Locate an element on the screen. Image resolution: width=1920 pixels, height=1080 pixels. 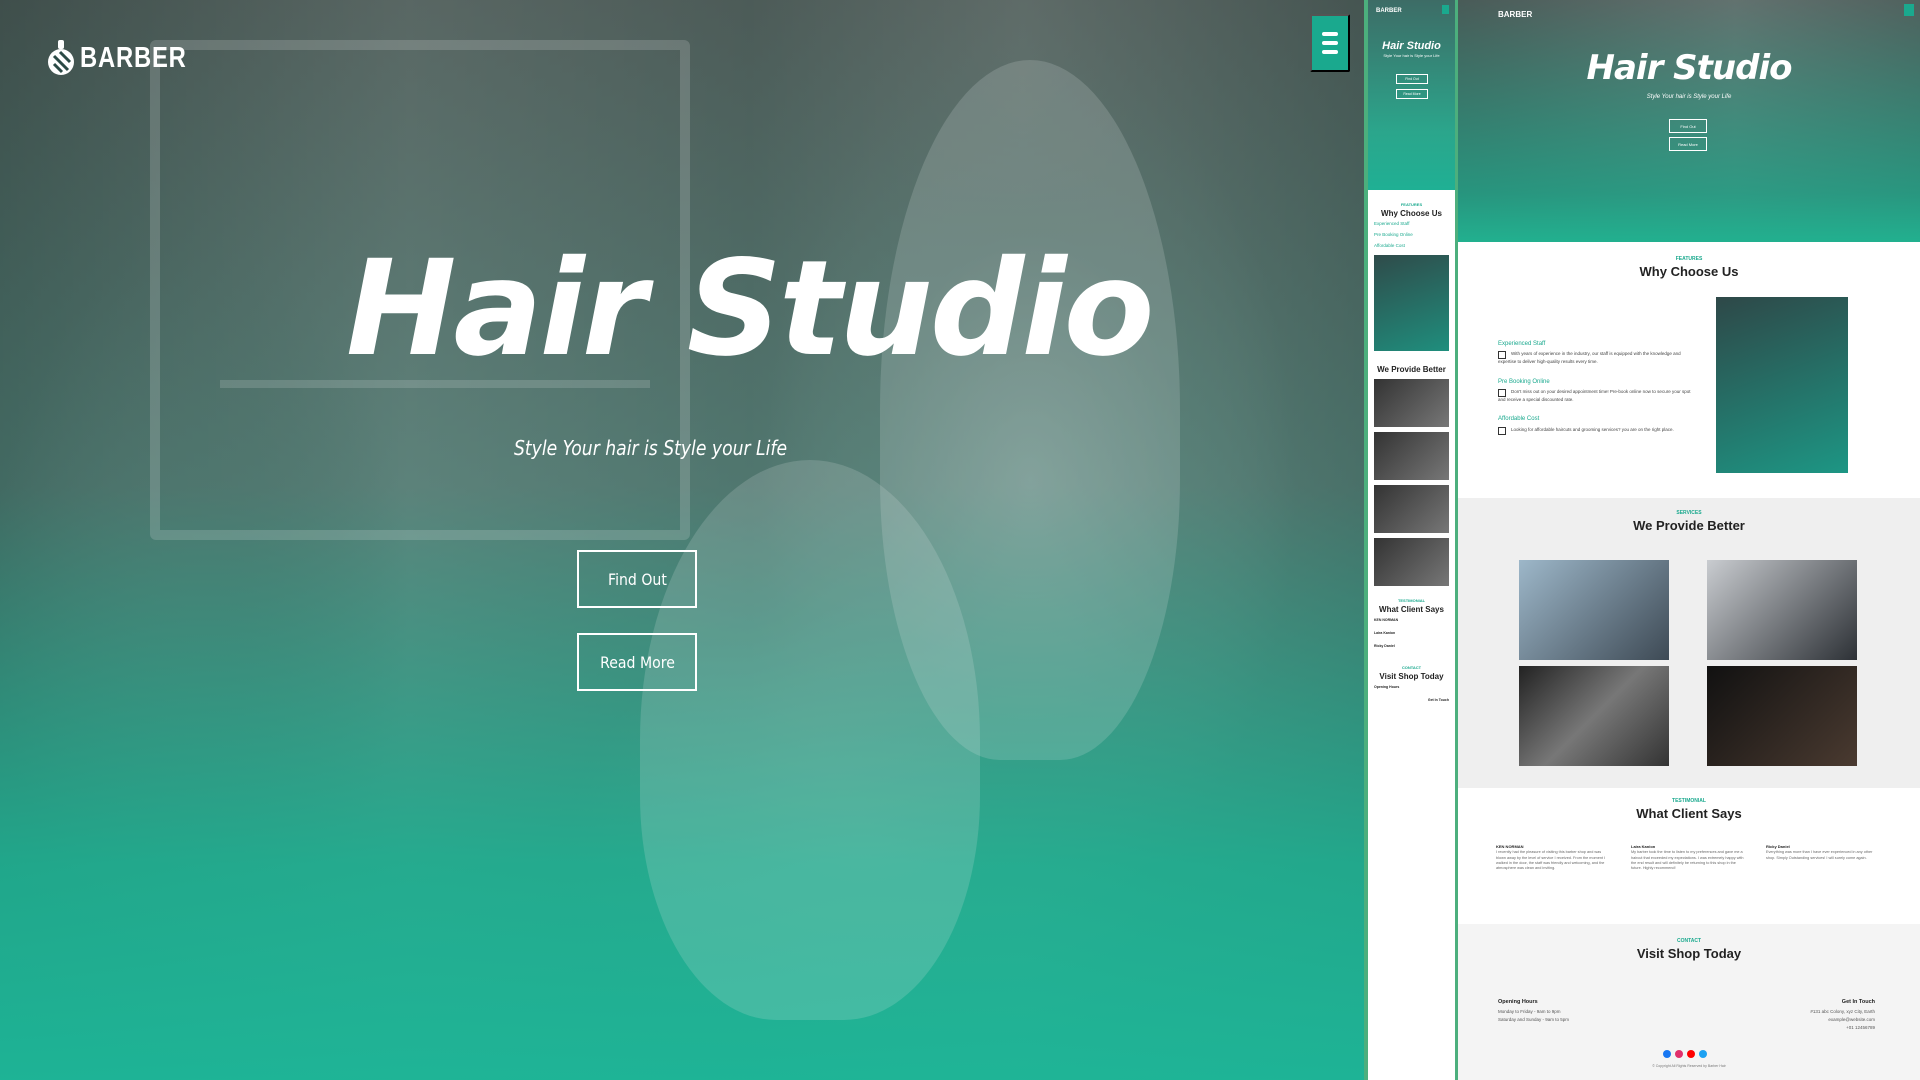
mobile-brand-logo: BARBER is located at coordinates (1389, 11).